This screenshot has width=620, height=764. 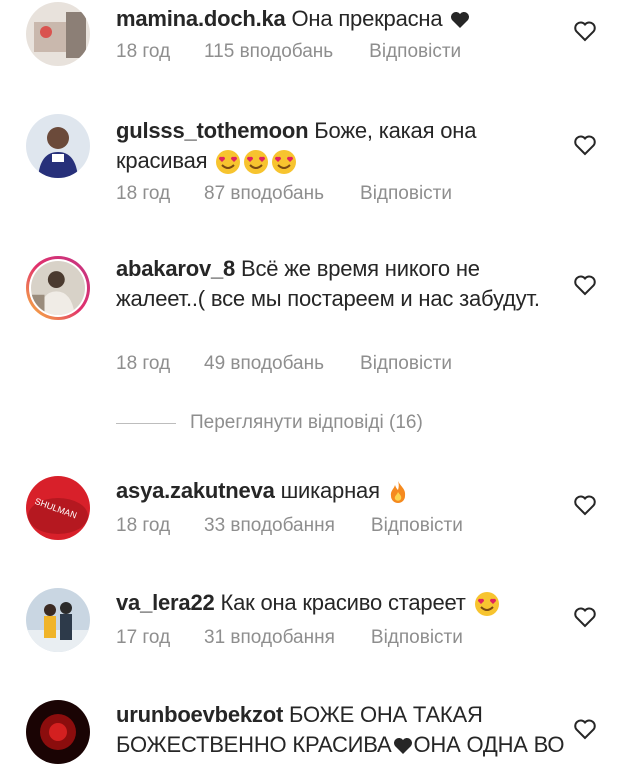 I want to click on comment-username: va_lera22, so click(x=165, y=602).